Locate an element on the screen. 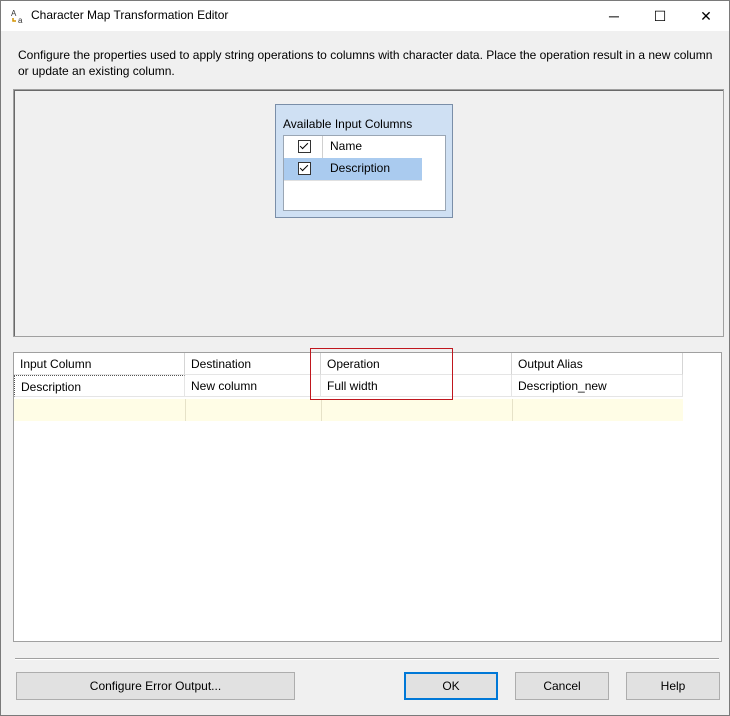  footer-divider is located at coordinates (367, 659).